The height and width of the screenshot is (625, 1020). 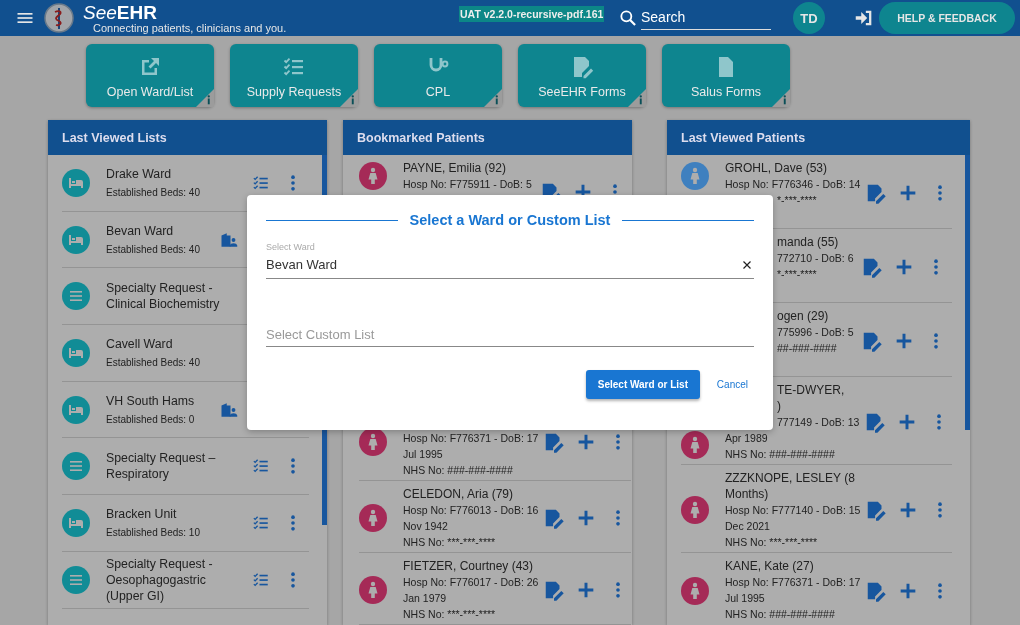 I want to click on patient-name: FIETZER, Courtney (43), so click(x=468, y=566).